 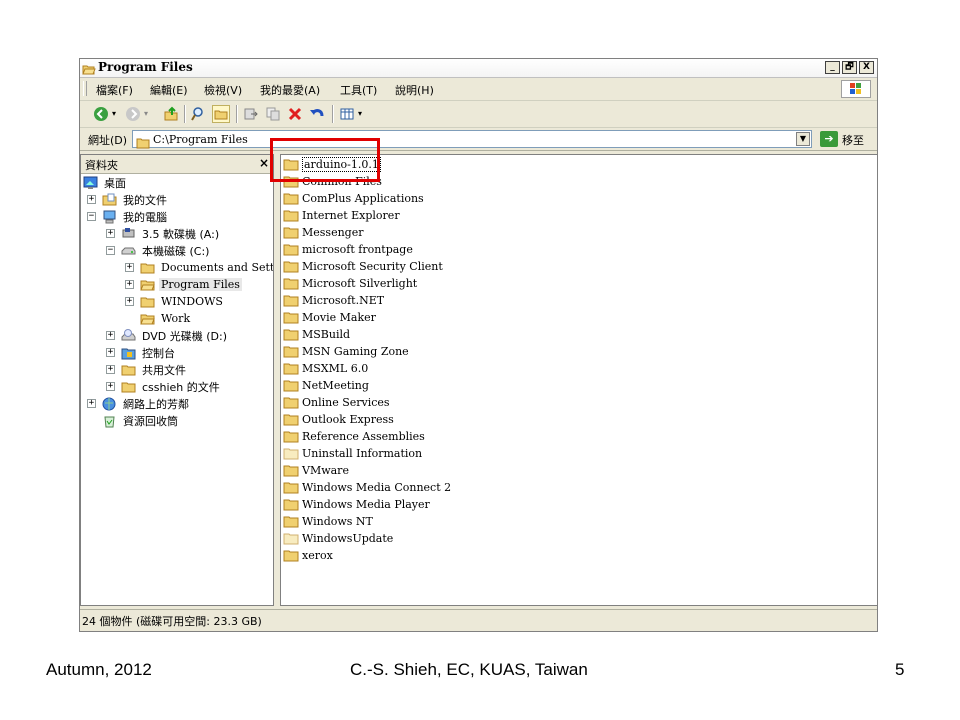 What do you see at coordinates (175, 301) in the screenshot?
I see `tree-item-windows: + WINDOWS` at bounding box center [175, 301].